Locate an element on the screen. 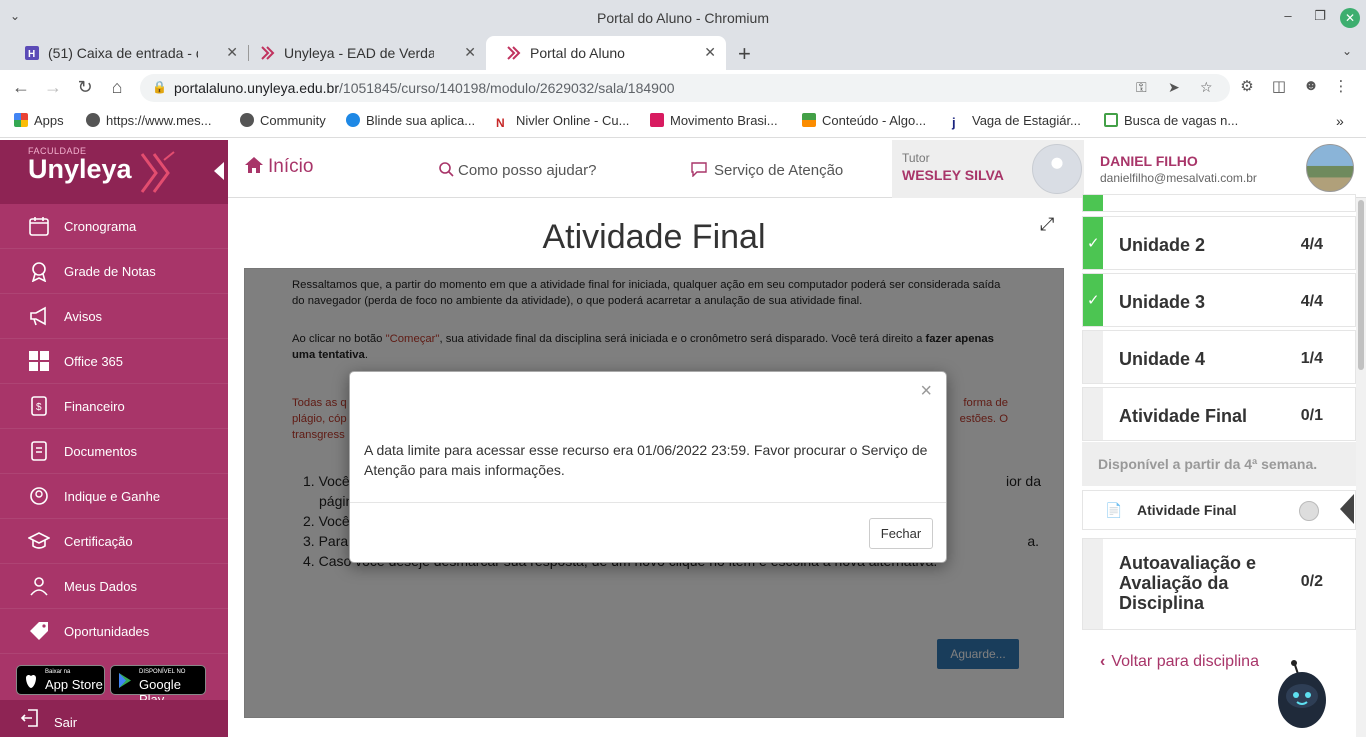  bookmark-star-icon: ☆ is located at coordinates (1206, 87).